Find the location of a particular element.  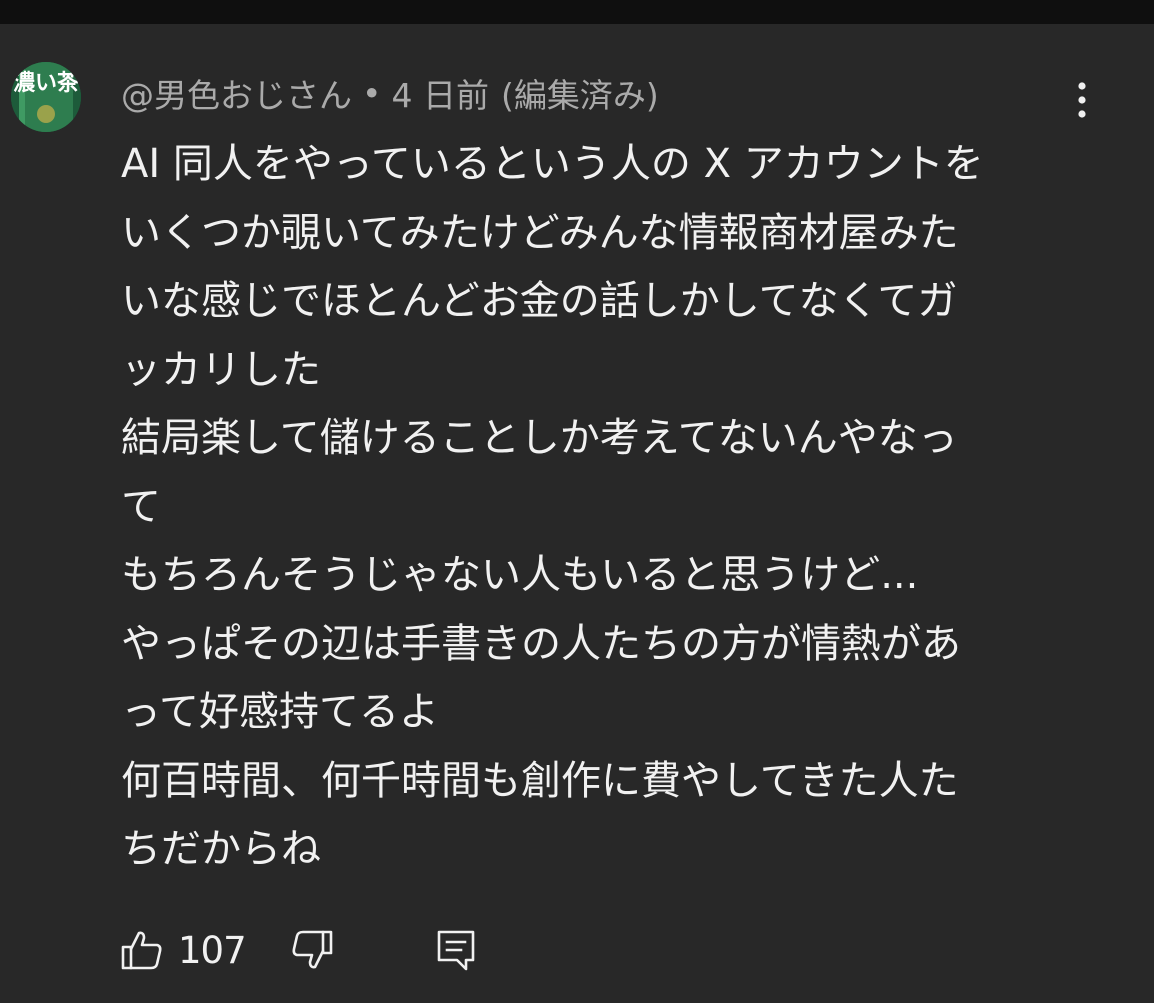

comment-header: @男色おじさん • 4 日前 (編集済み) is located at coordinates (390, 93).